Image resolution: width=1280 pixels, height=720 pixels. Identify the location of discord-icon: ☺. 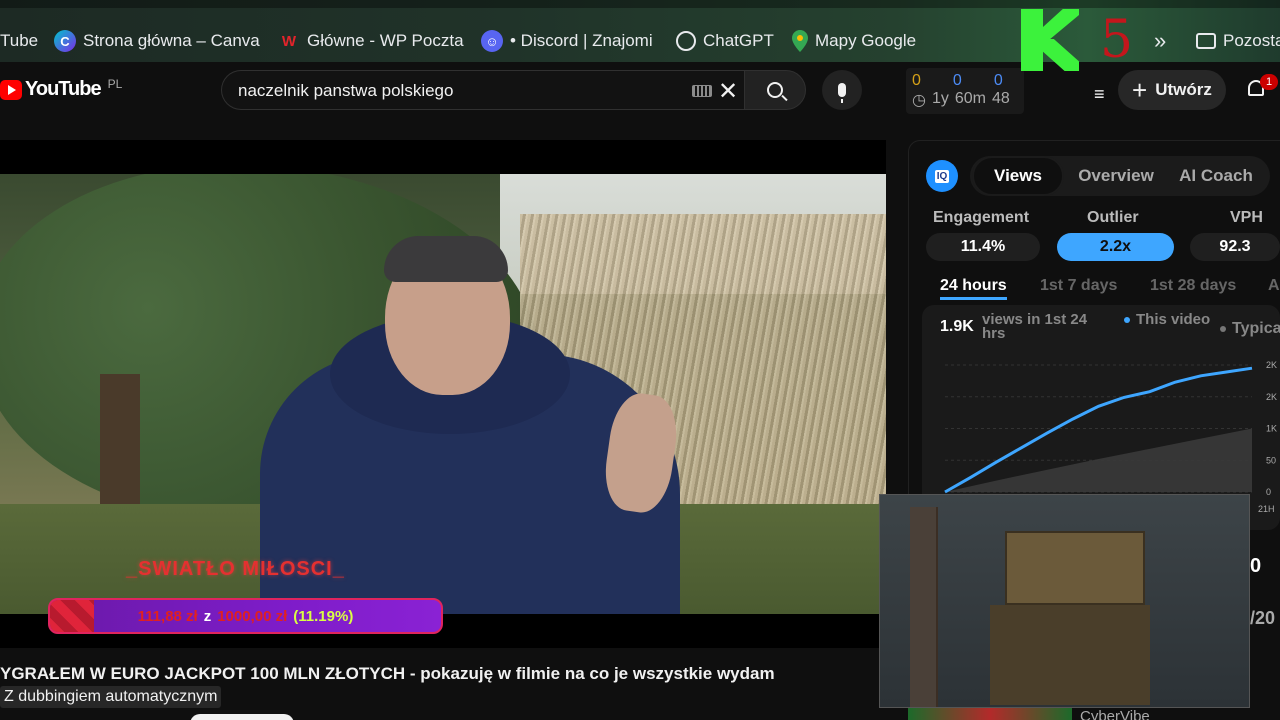
(492, 41).